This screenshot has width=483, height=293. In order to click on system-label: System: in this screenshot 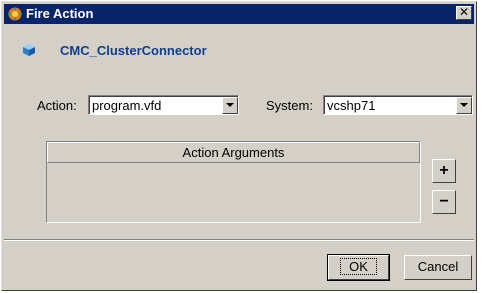, I will do `click(289, 105)`.